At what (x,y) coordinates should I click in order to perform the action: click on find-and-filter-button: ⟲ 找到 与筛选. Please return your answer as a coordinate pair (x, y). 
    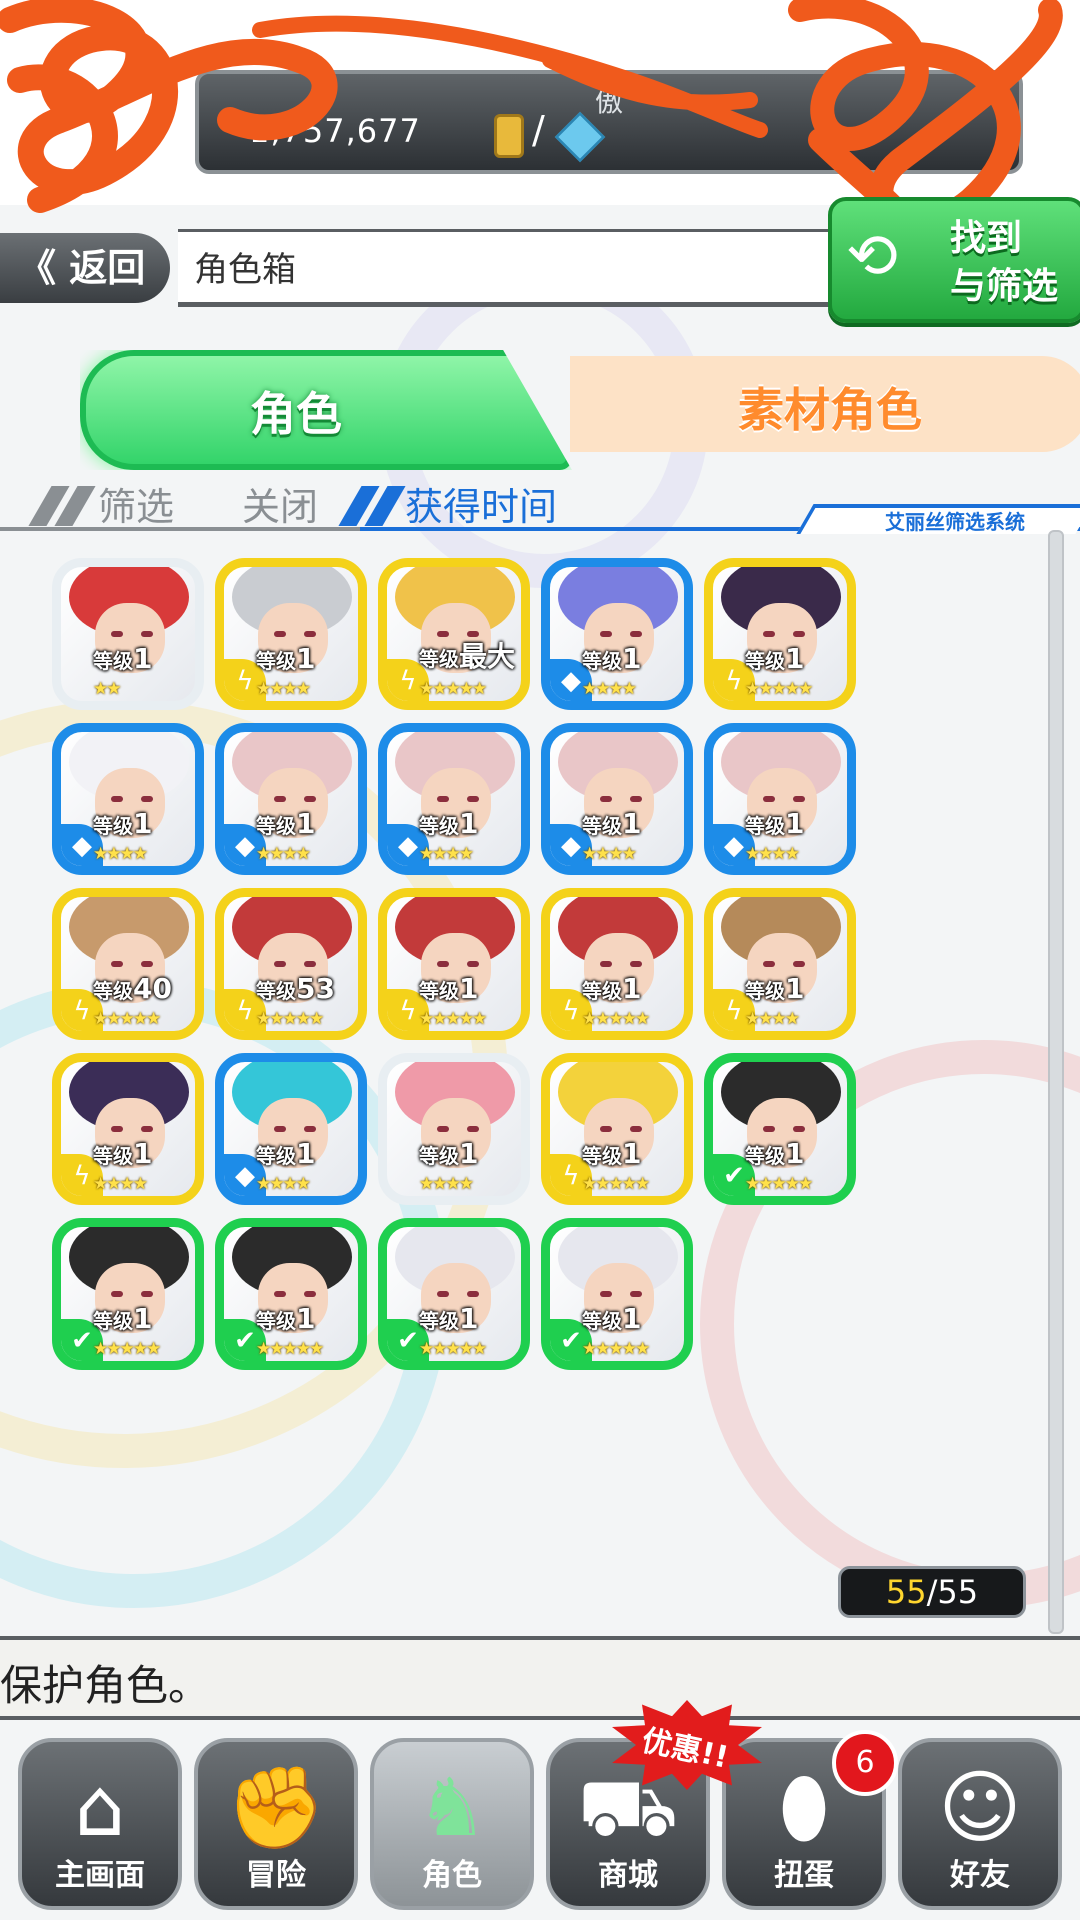
    Looking at the image, I should click on (954, 260).